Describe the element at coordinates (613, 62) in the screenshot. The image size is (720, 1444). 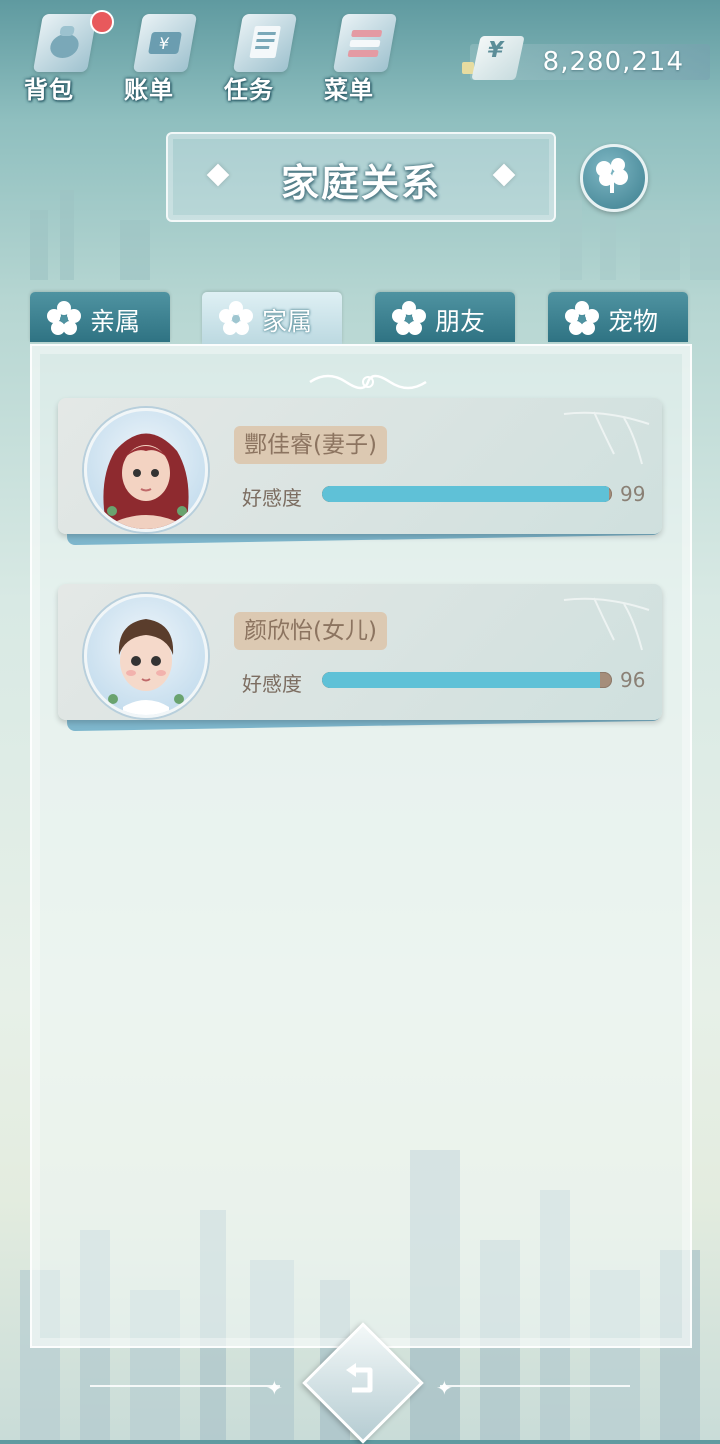
I see `currency-amount: 8,280,214` at that location.